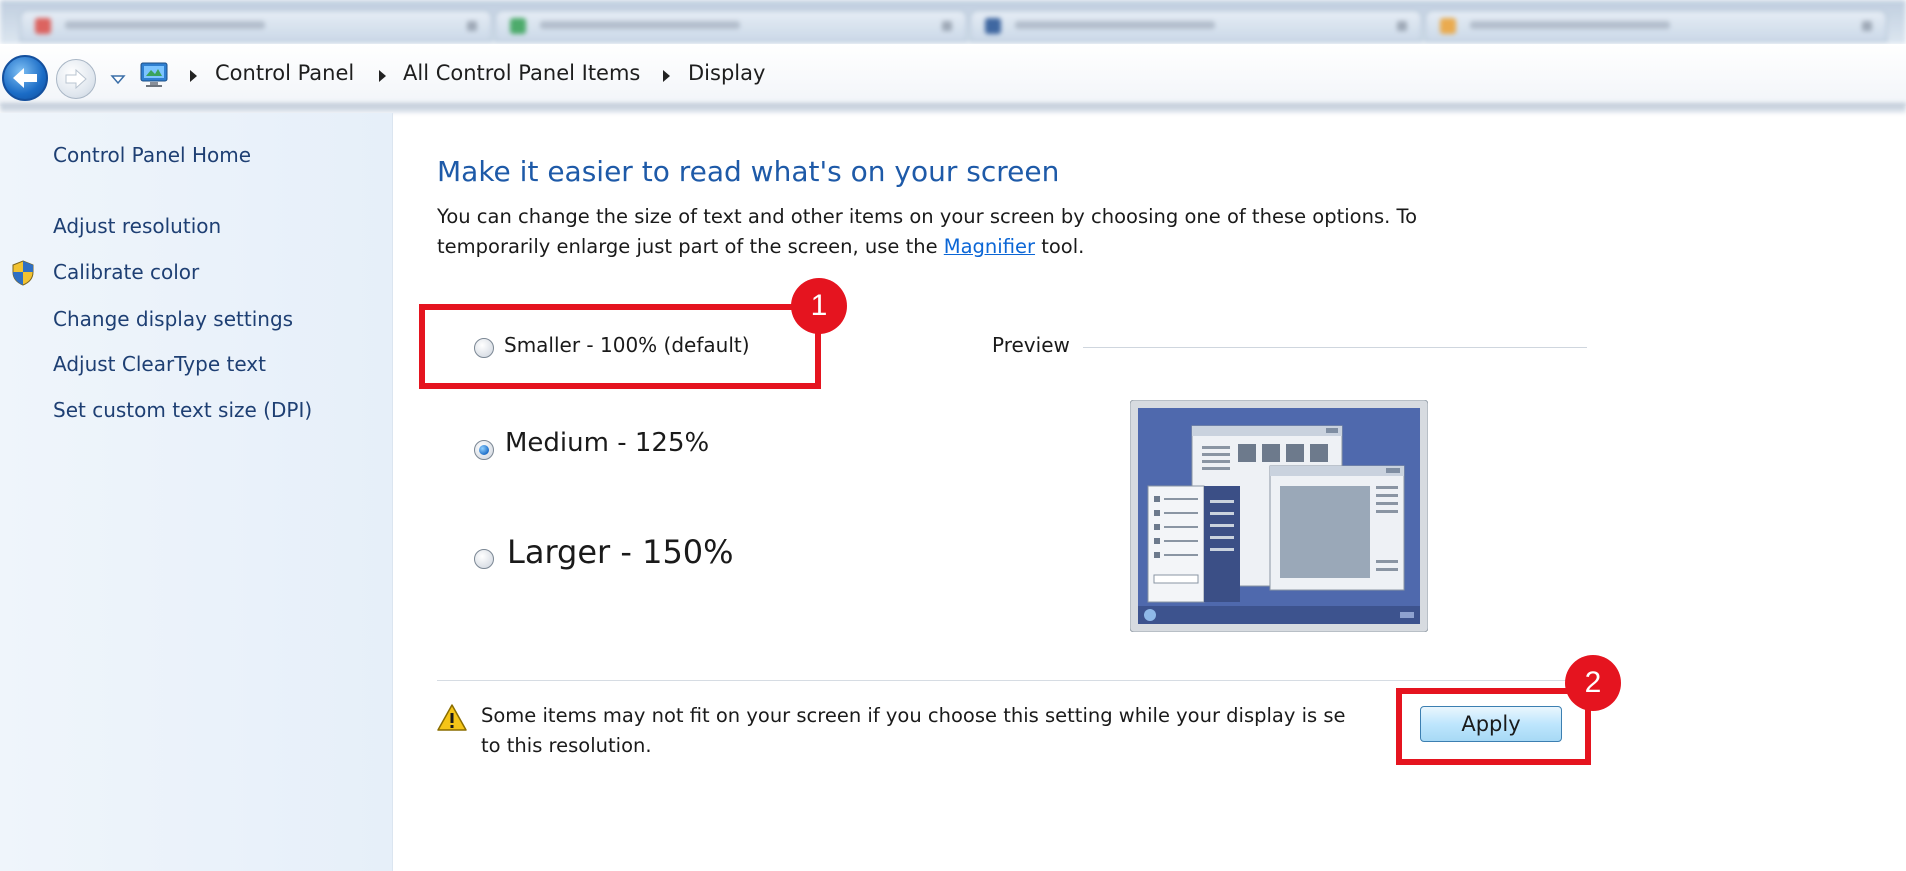 The image size is (1906, 871). Describe the element at coordinates (159, 364) in the screenshot. I see `sidebar-item-adjust-cleartype-text: Adjust ClearType text` at that location.